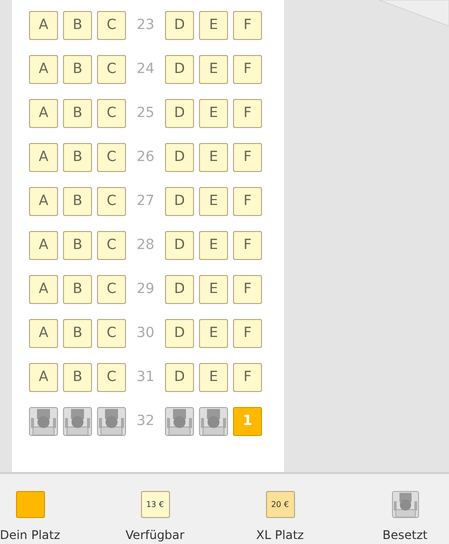  Describe the element at coordinates (146, 289) in the screenshot. I see `row-number: 29` at that location.